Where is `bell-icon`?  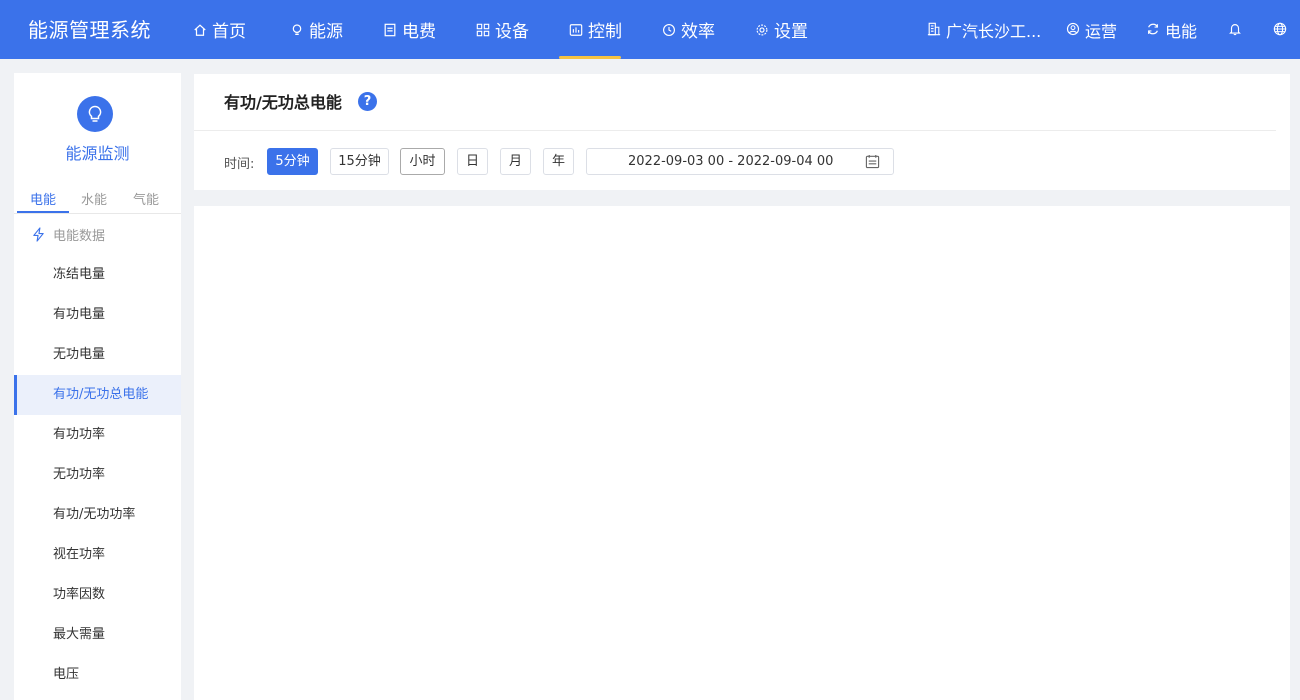
bell-icon is located at coordinates (1235, 29).